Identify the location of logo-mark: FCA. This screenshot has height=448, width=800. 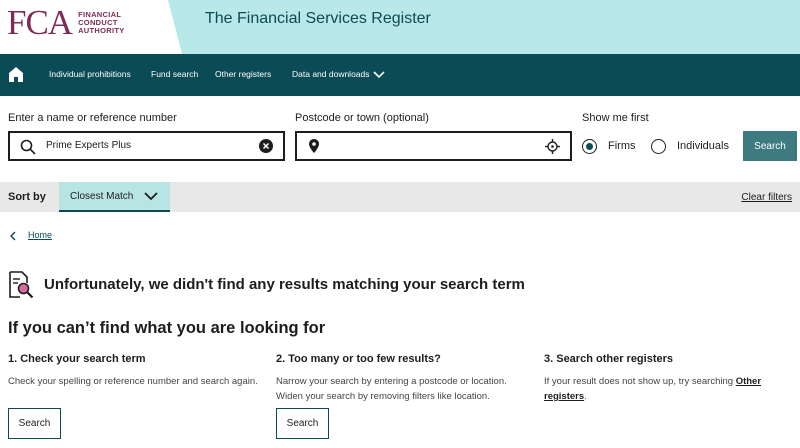
(40, 22).